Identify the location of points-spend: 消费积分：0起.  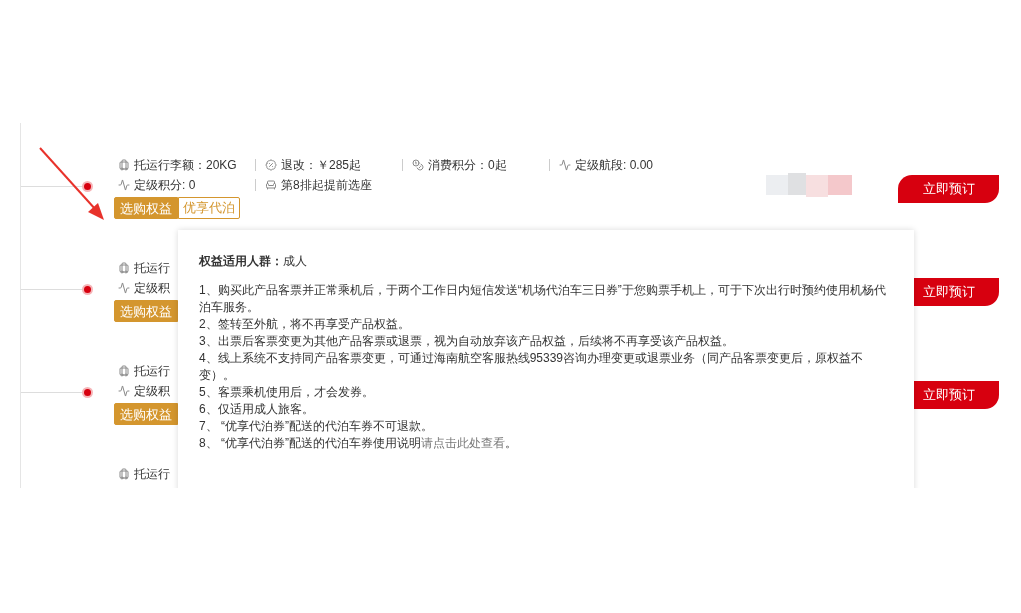
(467, 165).